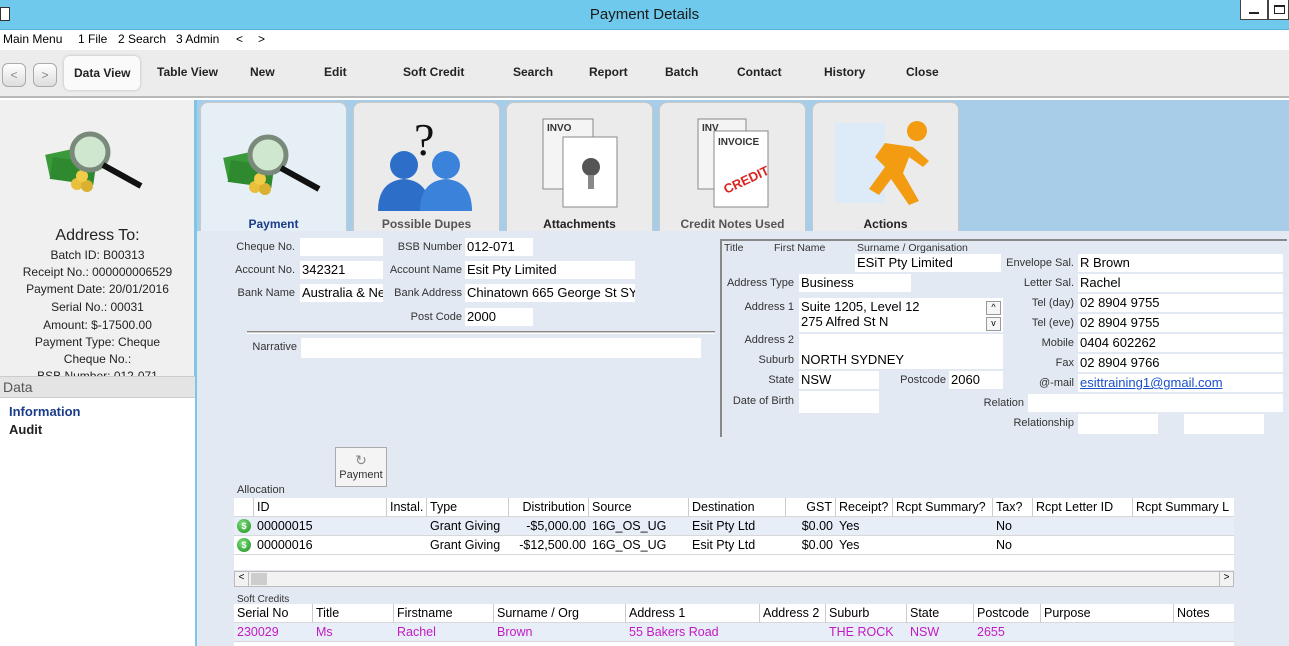 The height and width of the screenshot is (646, 1289). I want to click on envelope-sal-field: R Brown, so click(1180, 263).